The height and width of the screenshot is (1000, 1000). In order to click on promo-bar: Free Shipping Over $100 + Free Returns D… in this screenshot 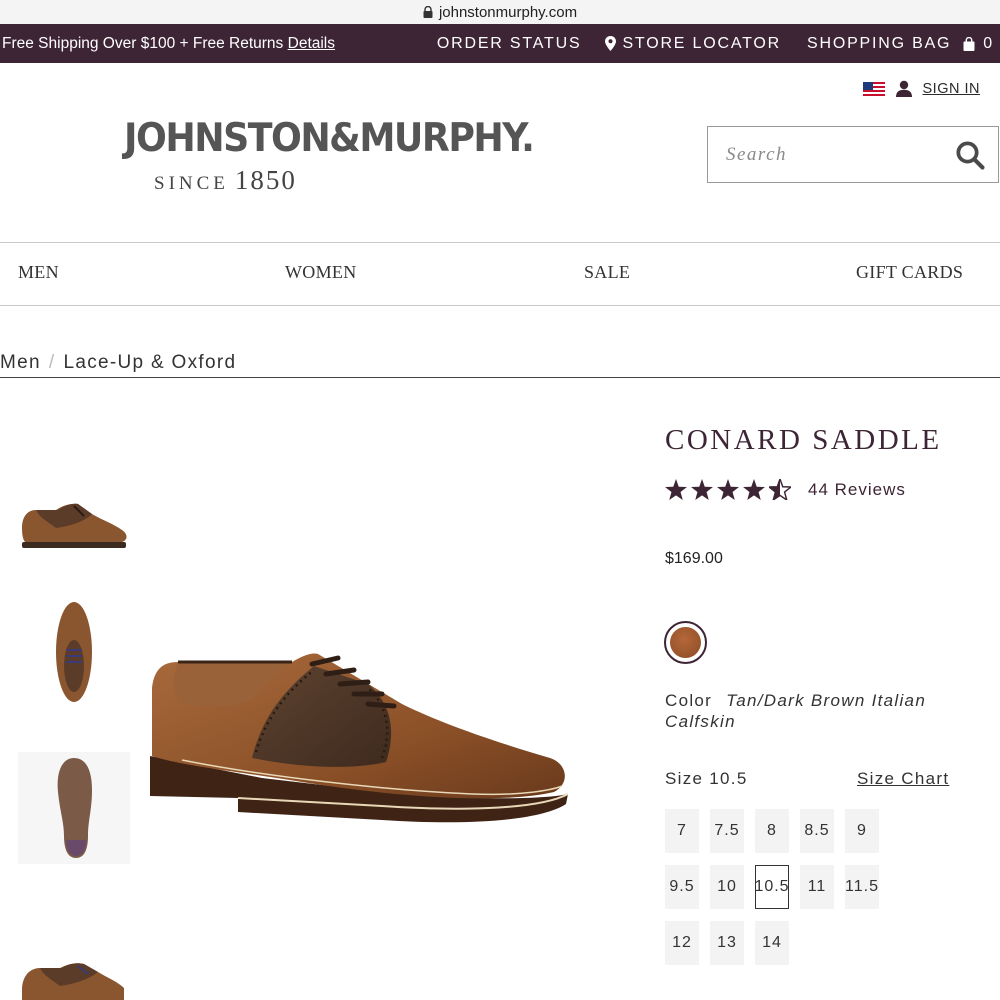, I will do `click(500, 43)`.